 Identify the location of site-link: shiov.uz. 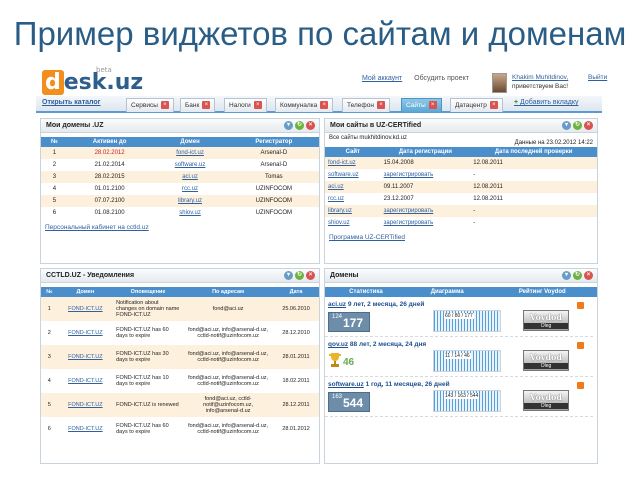
(353, 223).